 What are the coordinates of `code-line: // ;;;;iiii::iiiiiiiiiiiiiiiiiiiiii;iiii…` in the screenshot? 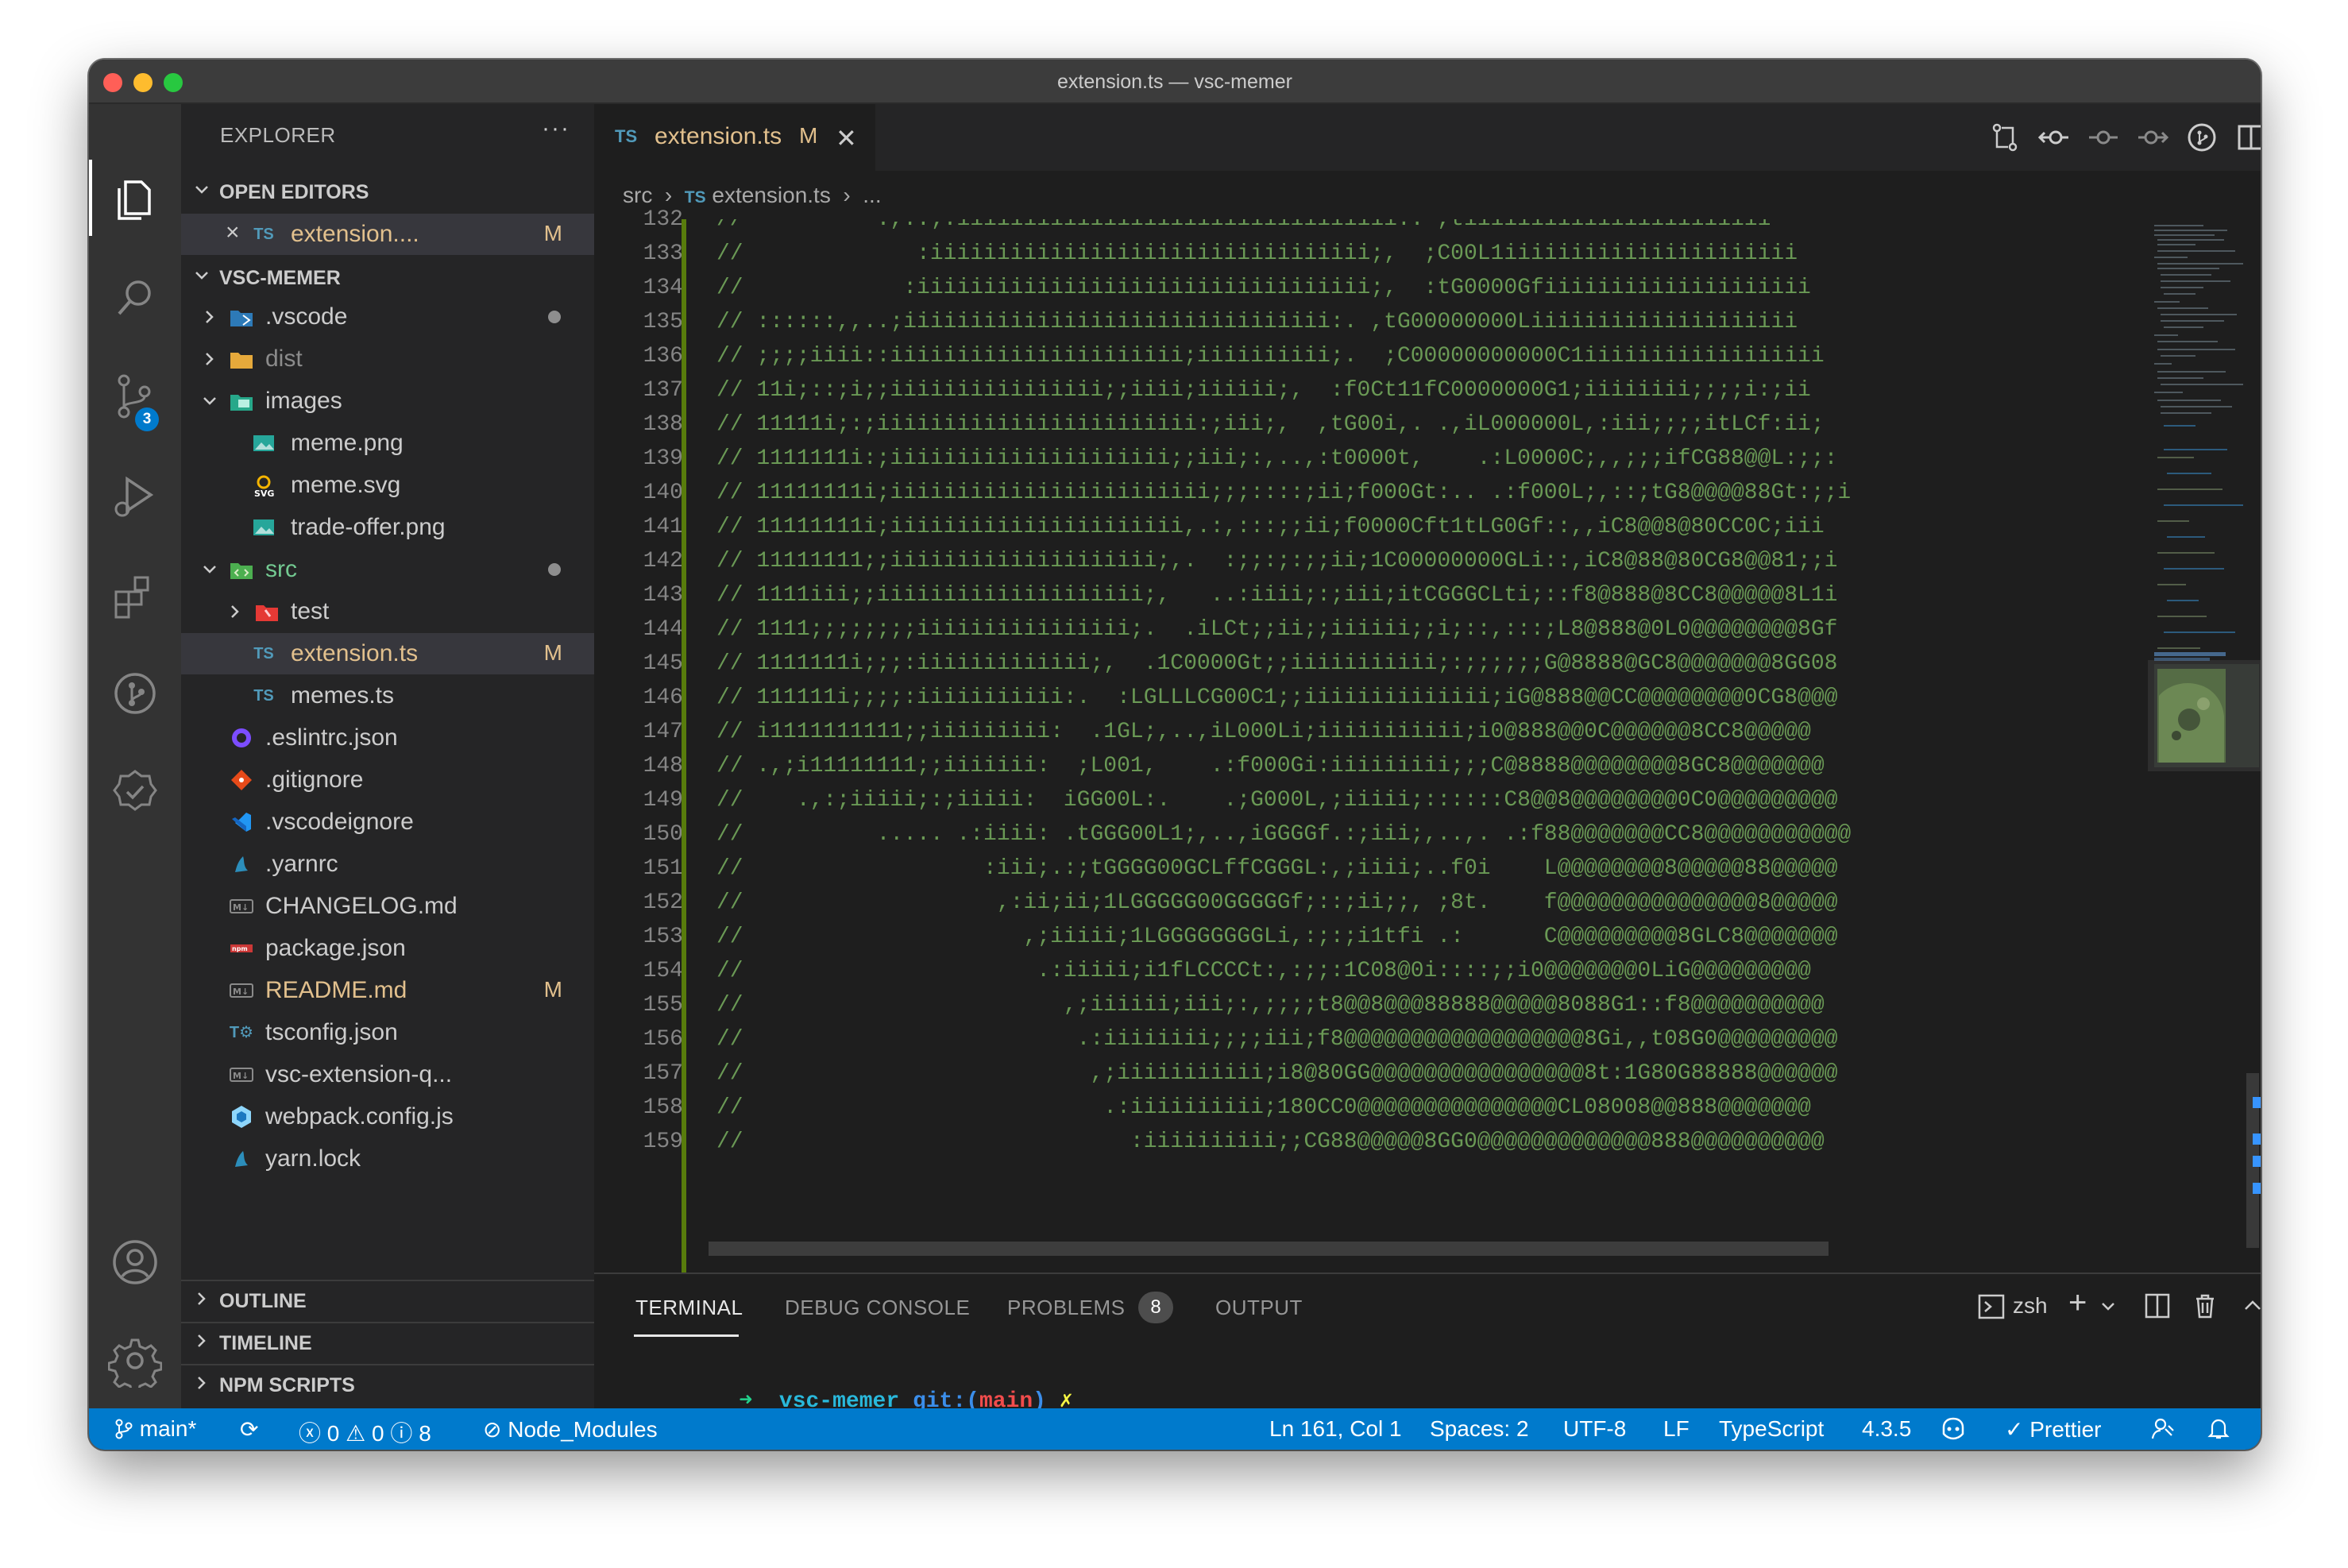 It's located at (1464, 356).